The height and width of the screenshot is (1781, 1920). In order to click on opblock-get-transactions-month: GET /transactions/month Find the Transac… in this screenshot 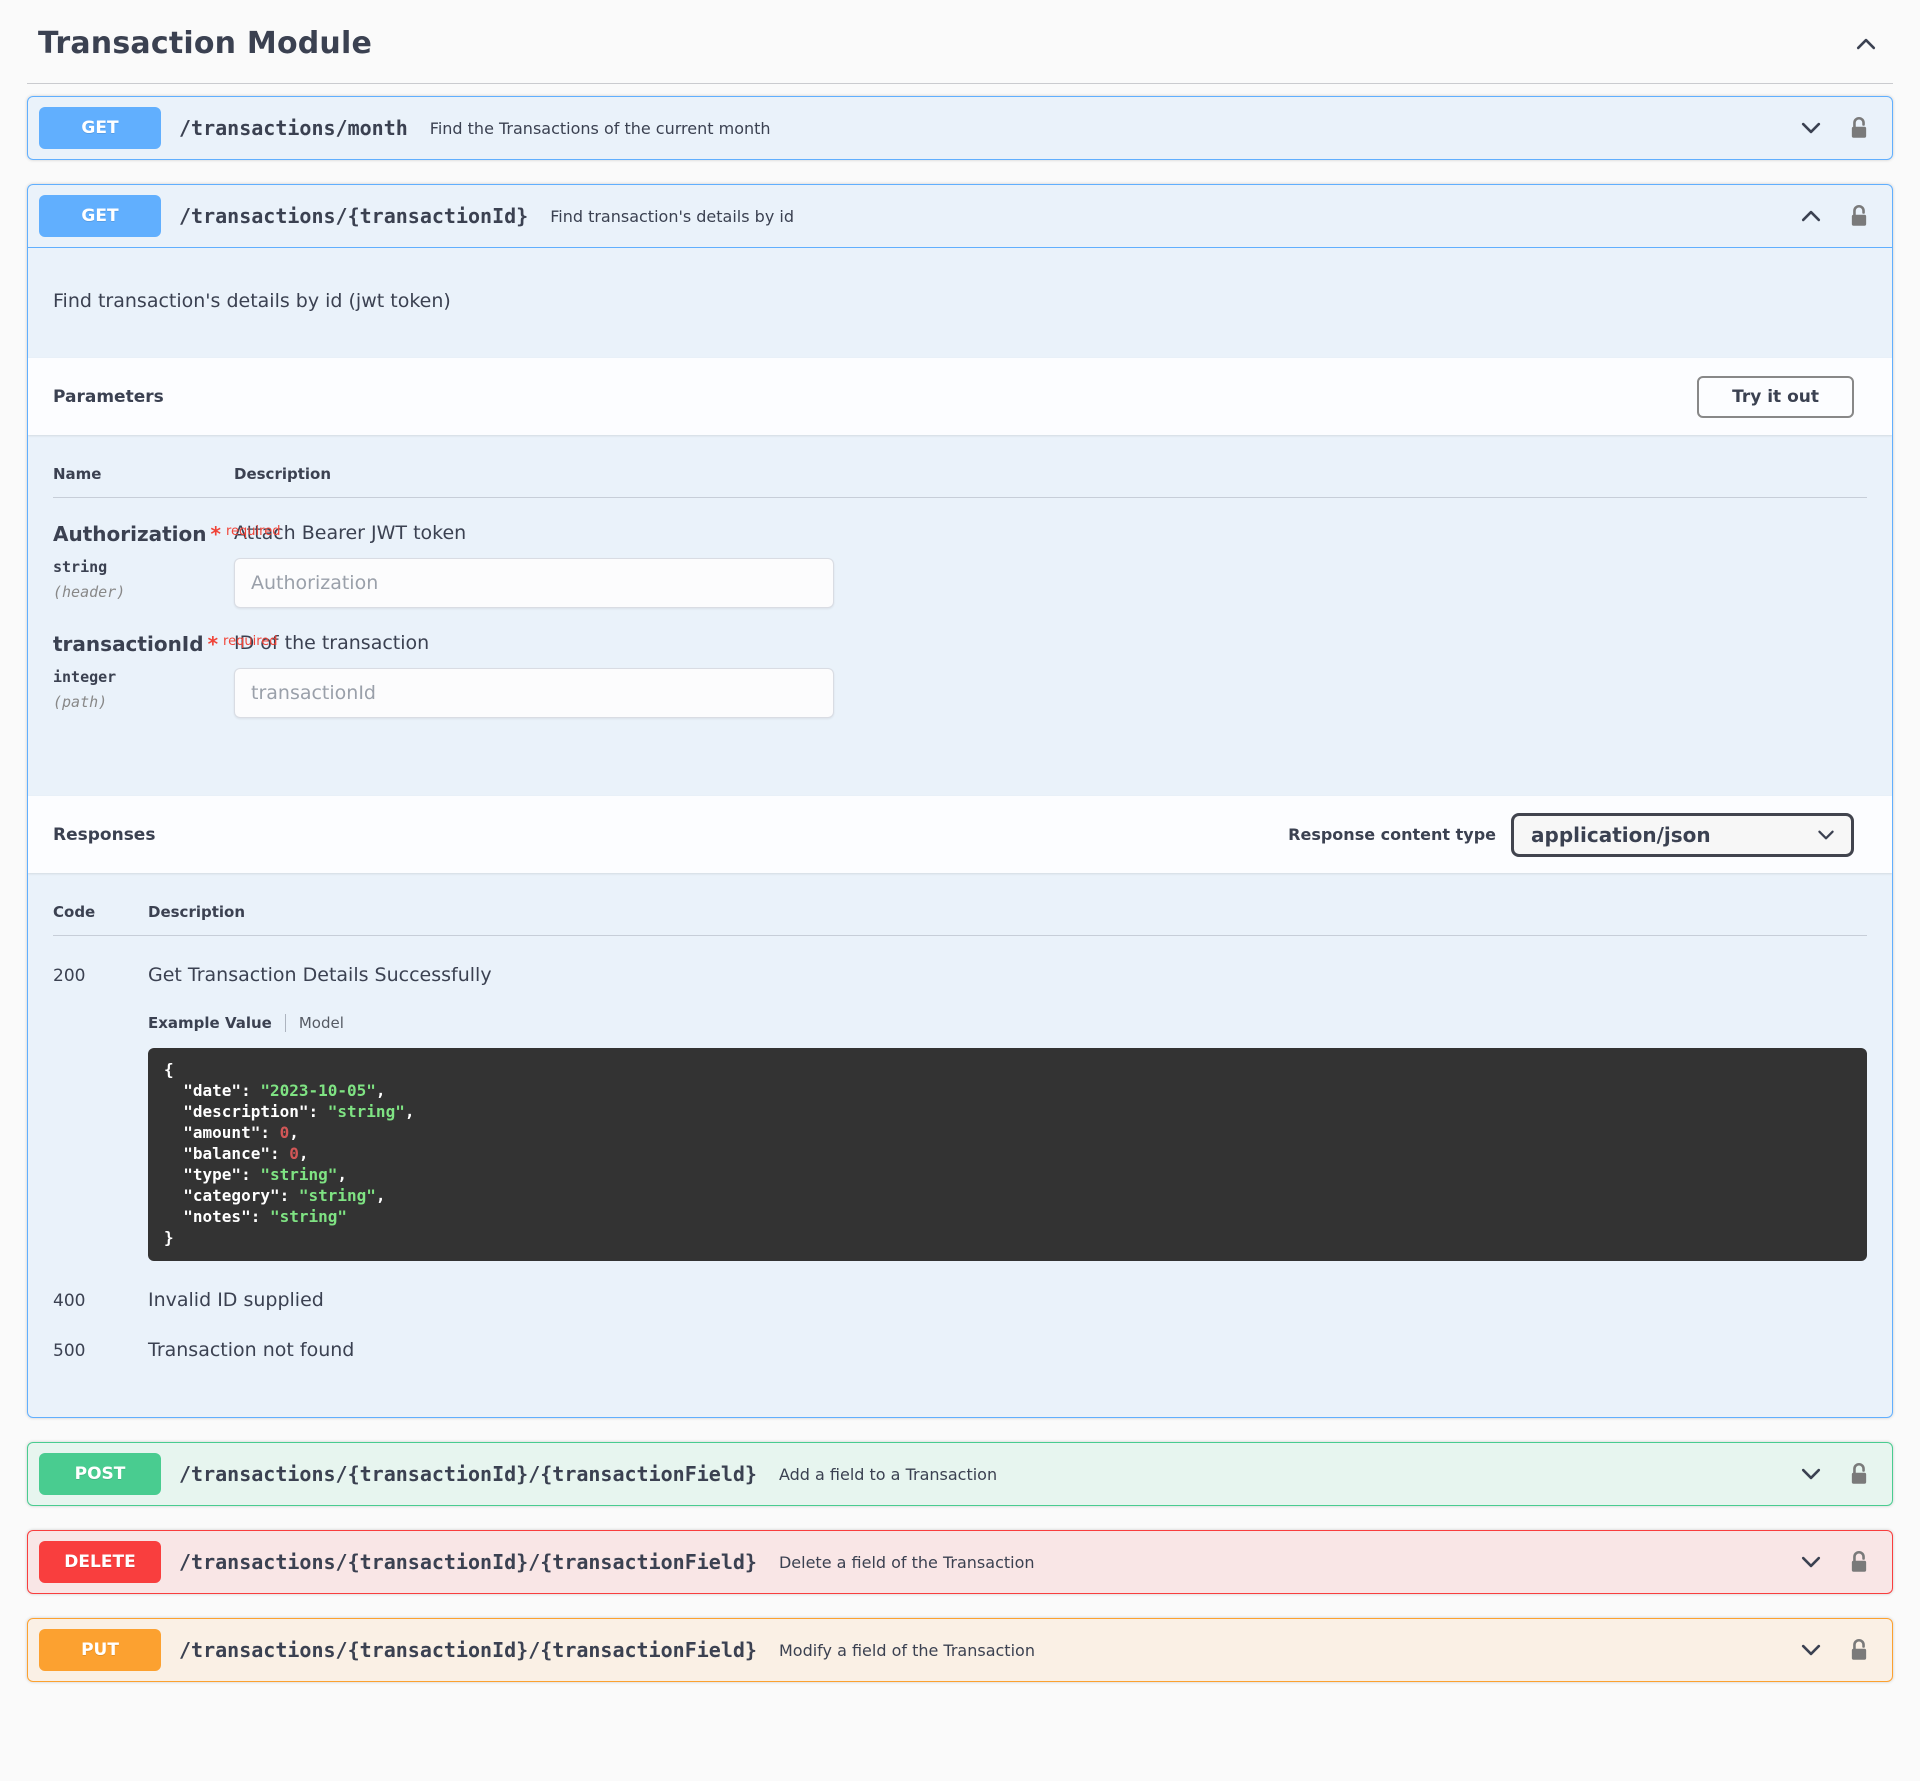, I will do `click(960, 128)`.